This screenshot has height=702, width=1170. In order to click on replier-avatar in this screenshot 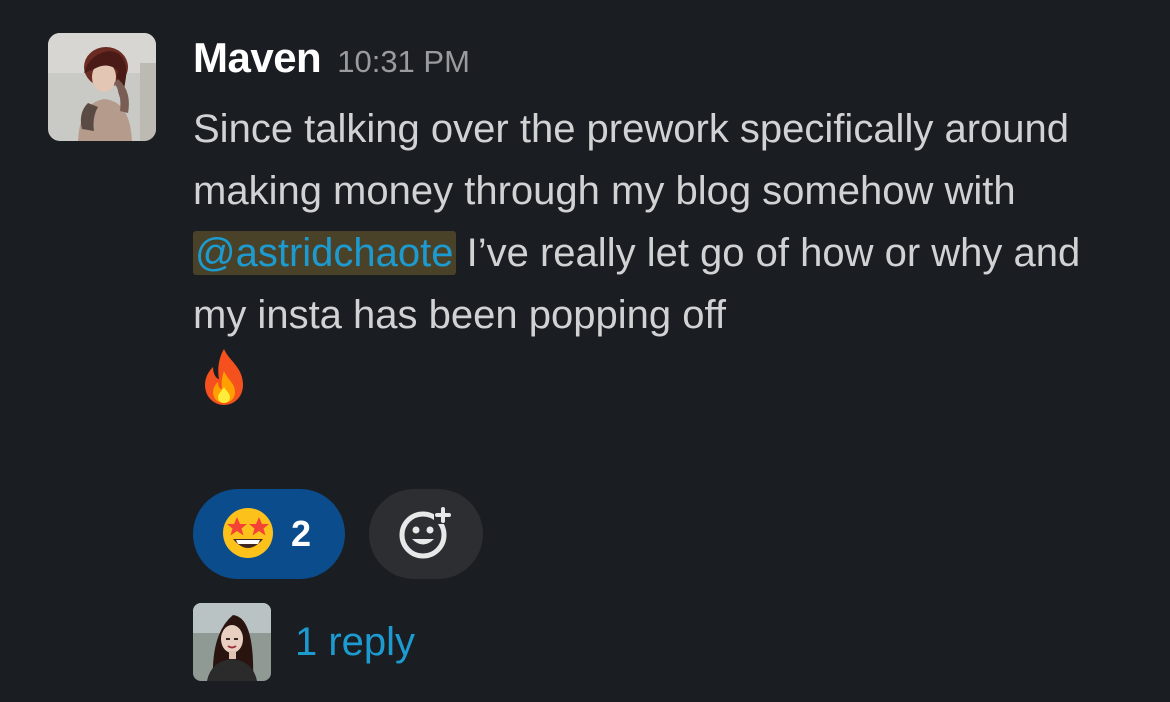, I will do `click(232, 642)`.